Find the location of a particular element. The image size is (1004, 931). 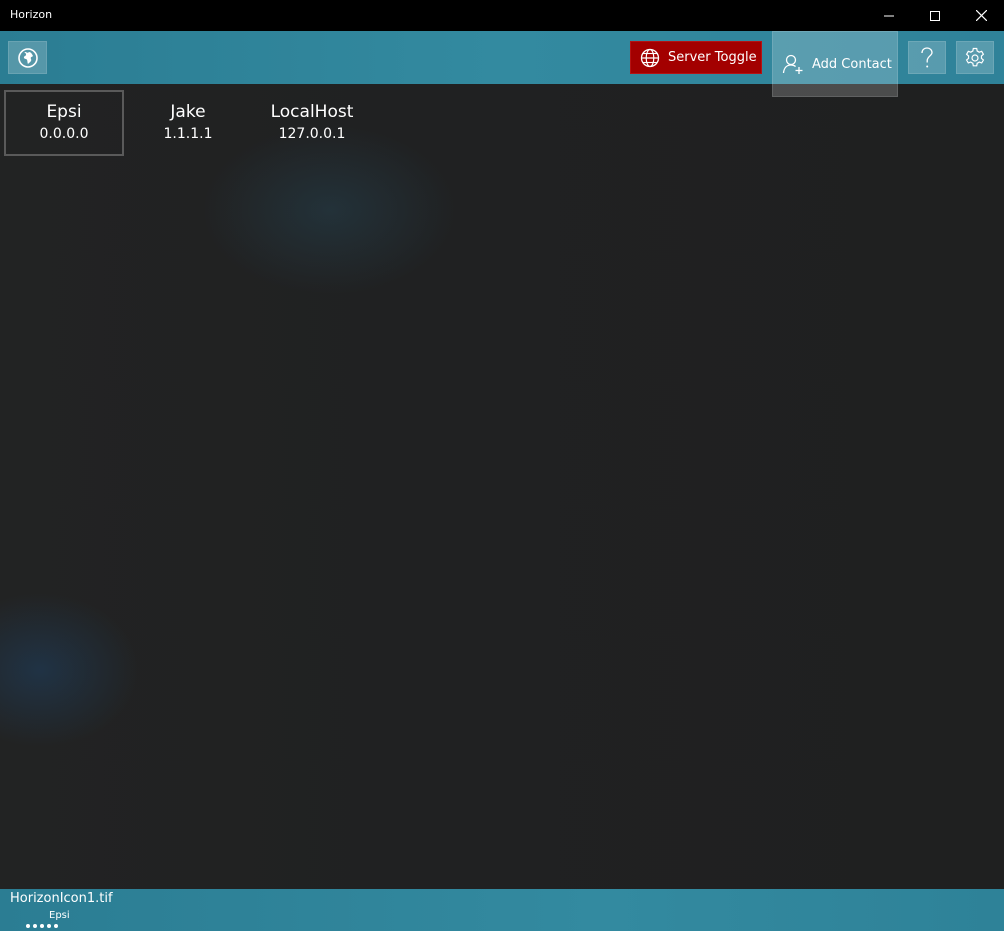

gear-icon is located at coordinates (975, 56).